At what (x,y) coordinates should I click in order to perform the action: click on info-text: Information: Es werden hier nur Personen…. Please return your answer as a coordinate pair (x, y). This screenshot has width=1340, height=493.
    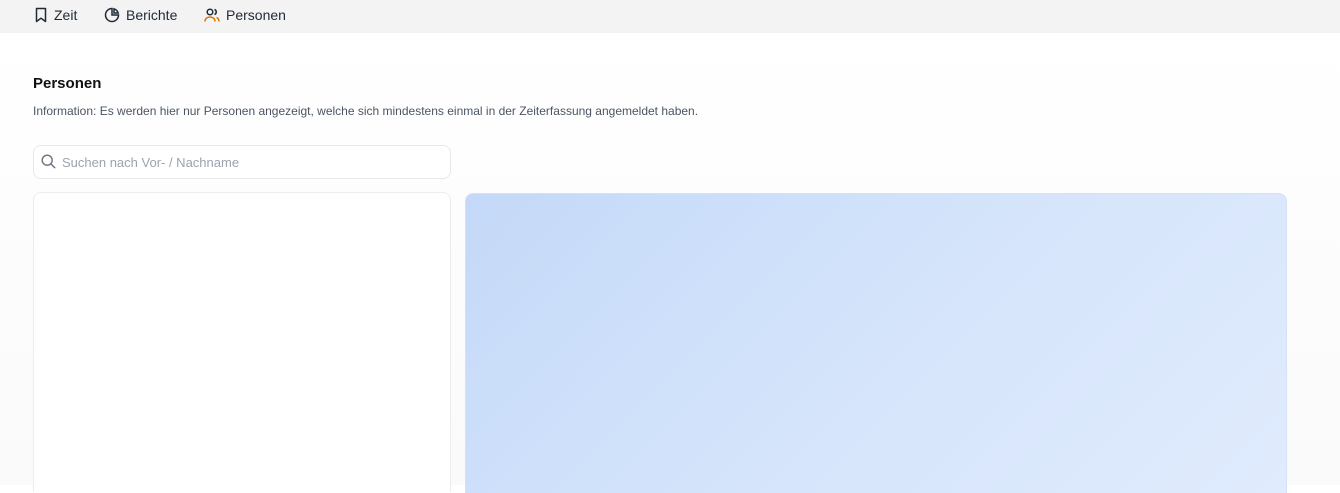
    Looking at the image, I should click on (366, 111).